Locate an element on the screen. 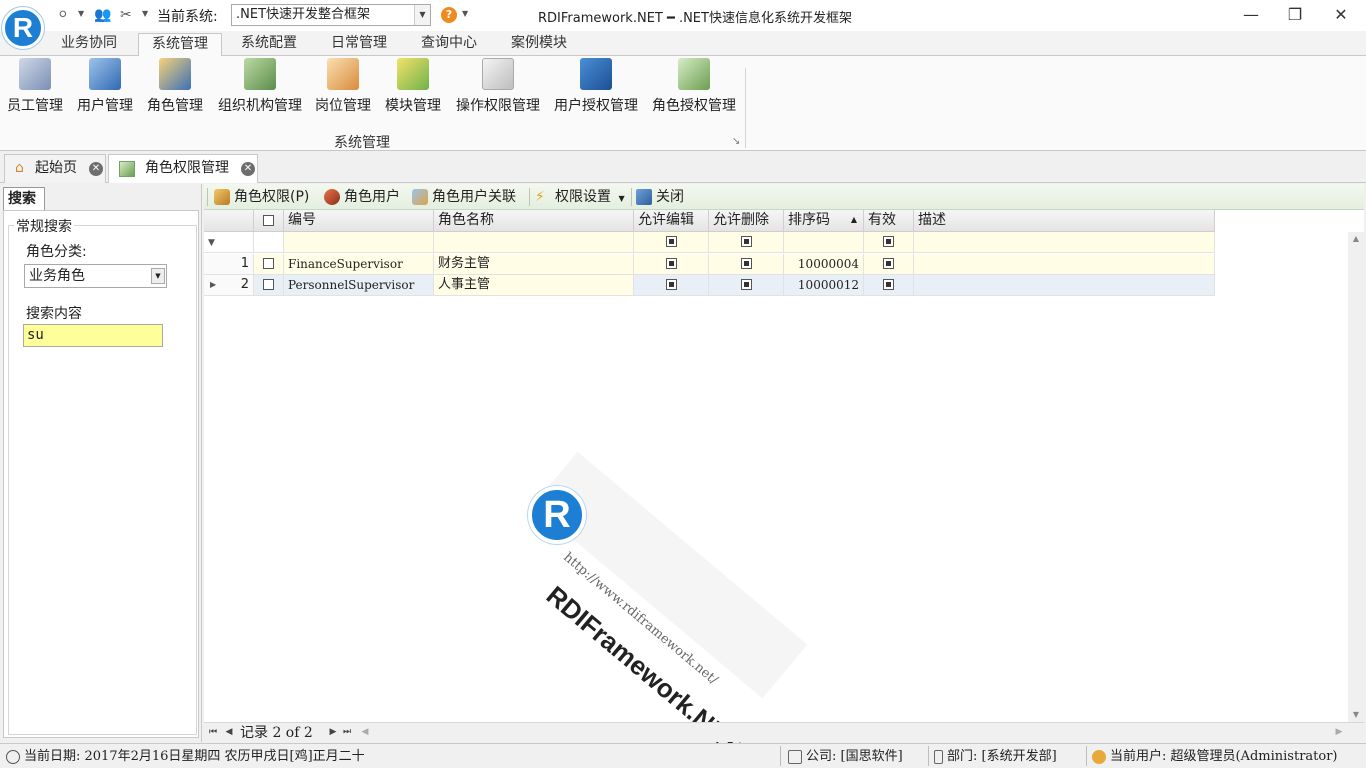 Image resolution: width=1366 pixels, height=768 pixels. tab-business: 业务协同 is located at coordinates (89, 44).